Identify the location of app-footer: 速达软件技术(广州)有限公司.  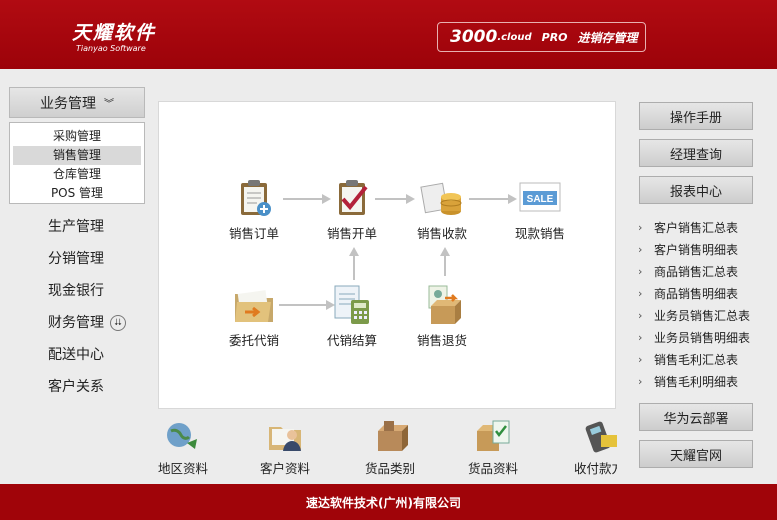
(388, 502).